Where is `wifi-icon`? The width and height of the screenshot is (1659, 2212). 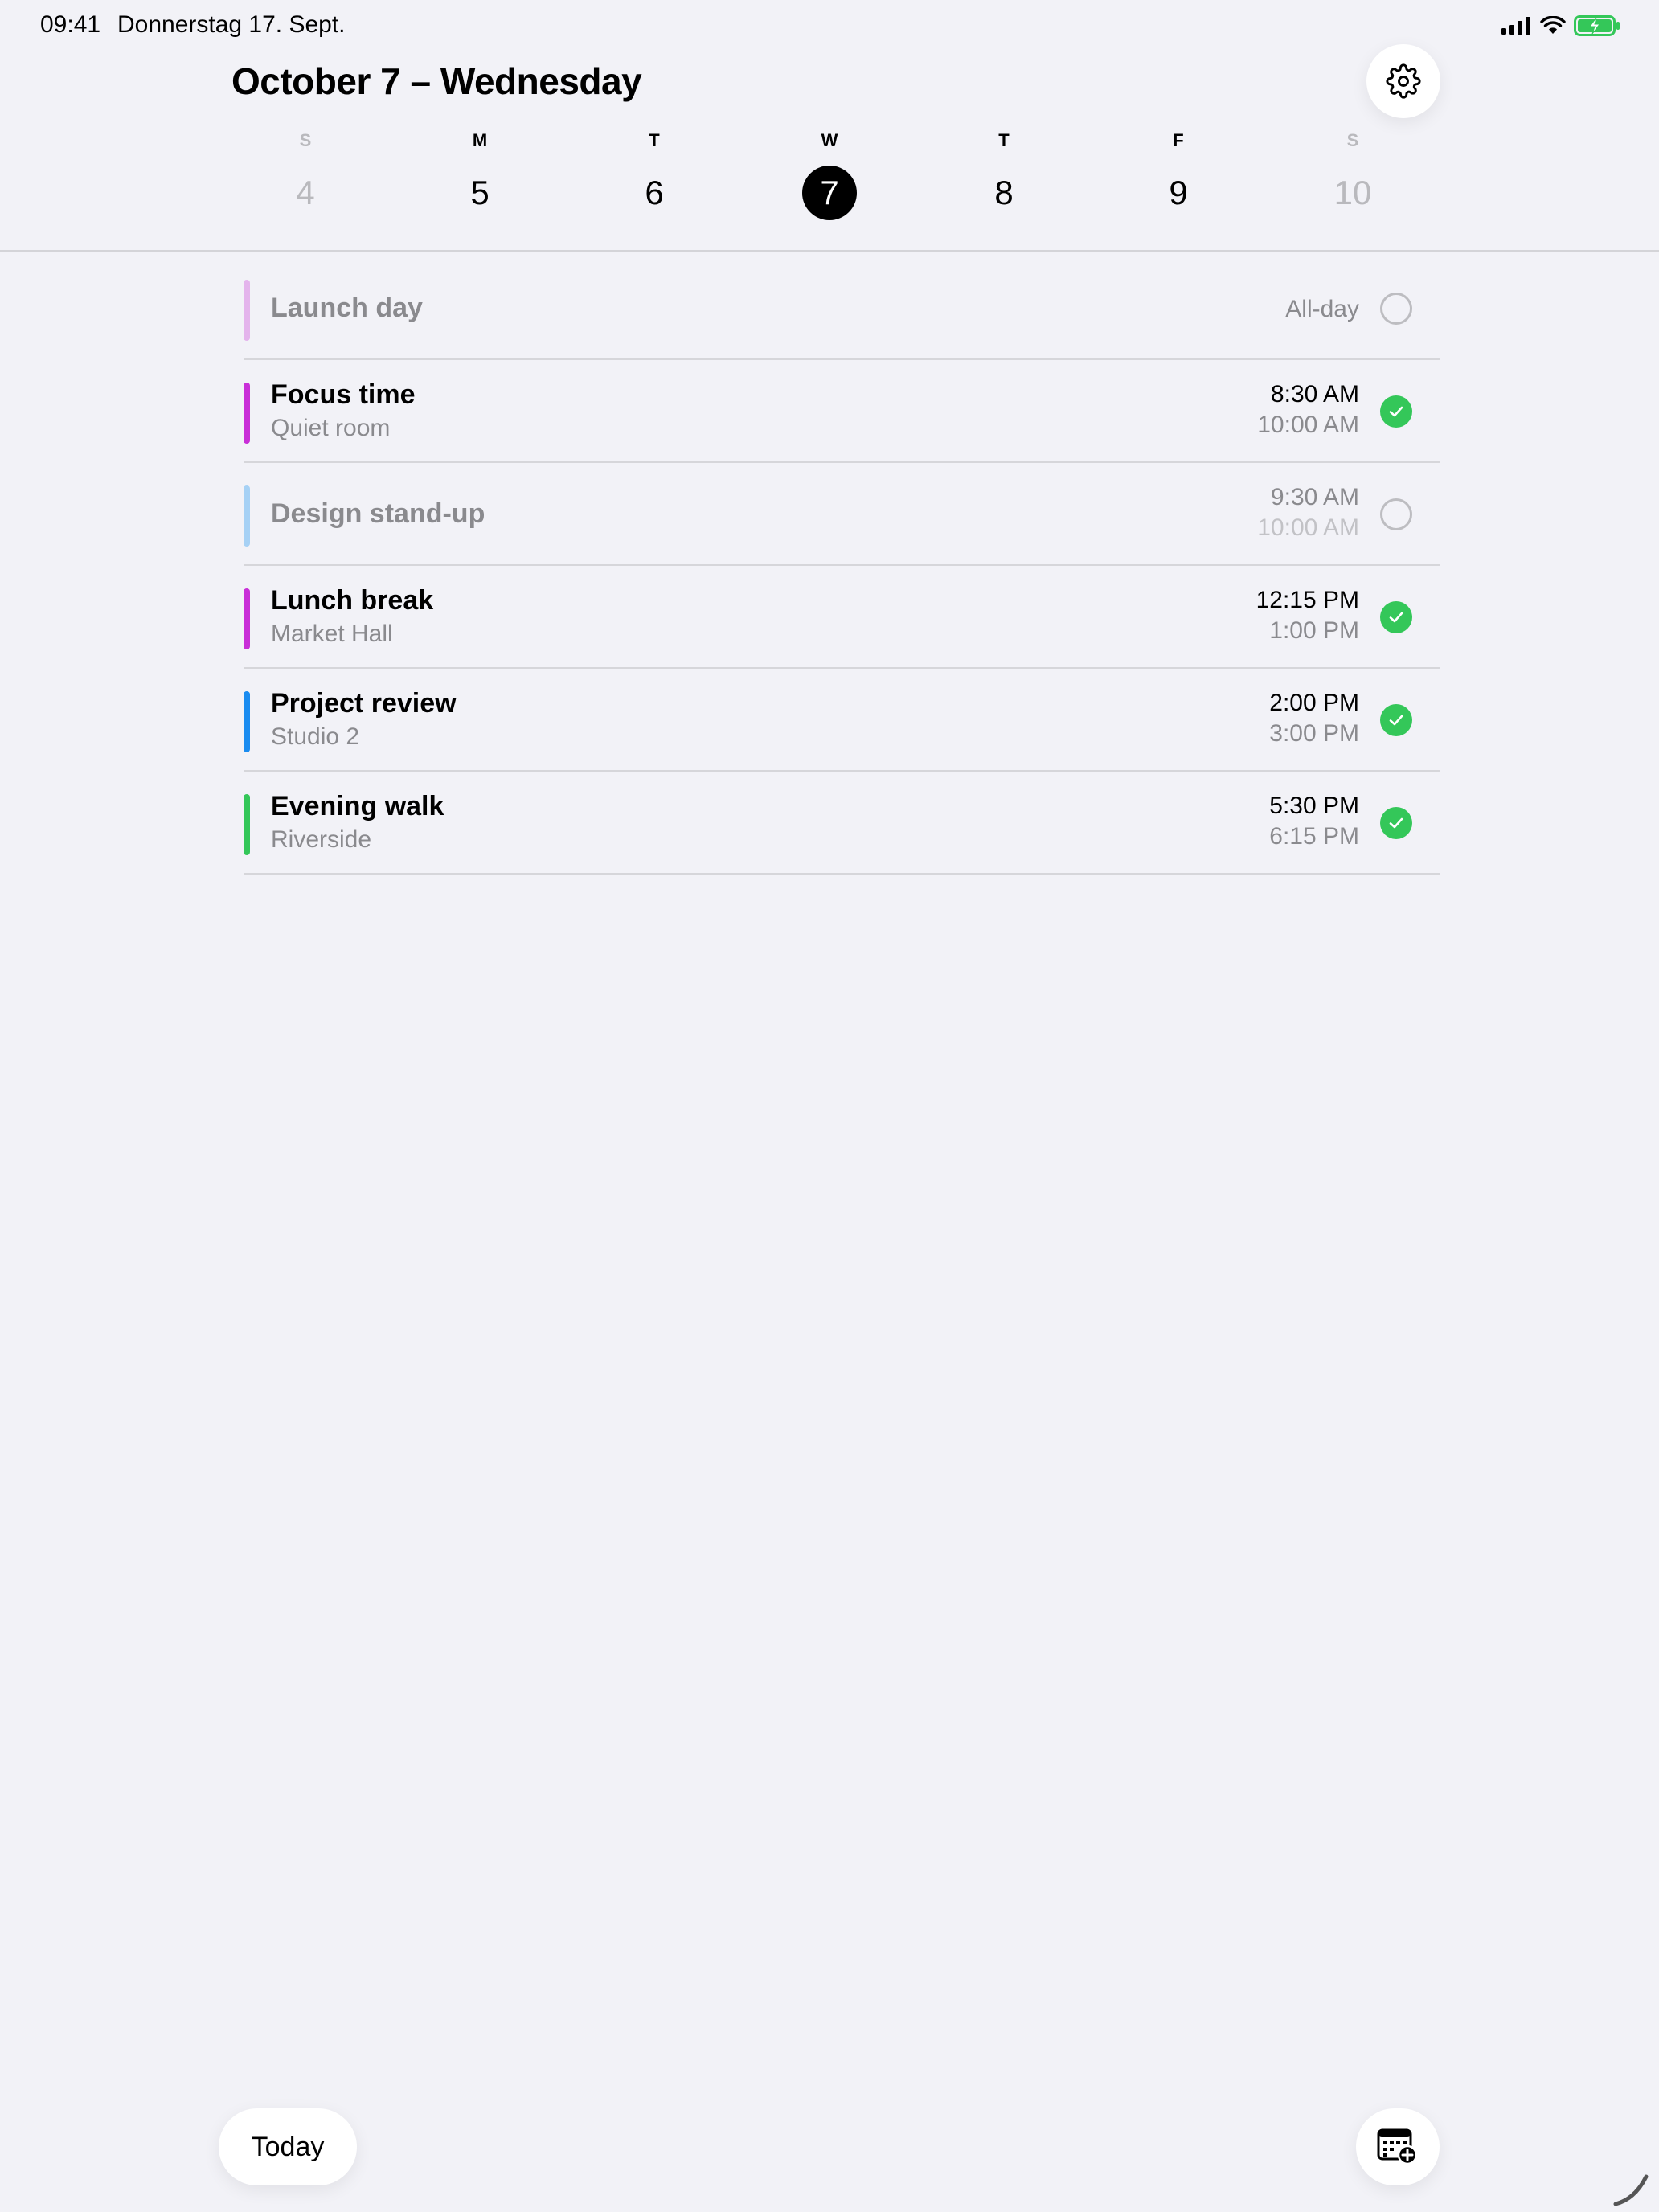
wifi-icon is located at coordinates (1553, 25).